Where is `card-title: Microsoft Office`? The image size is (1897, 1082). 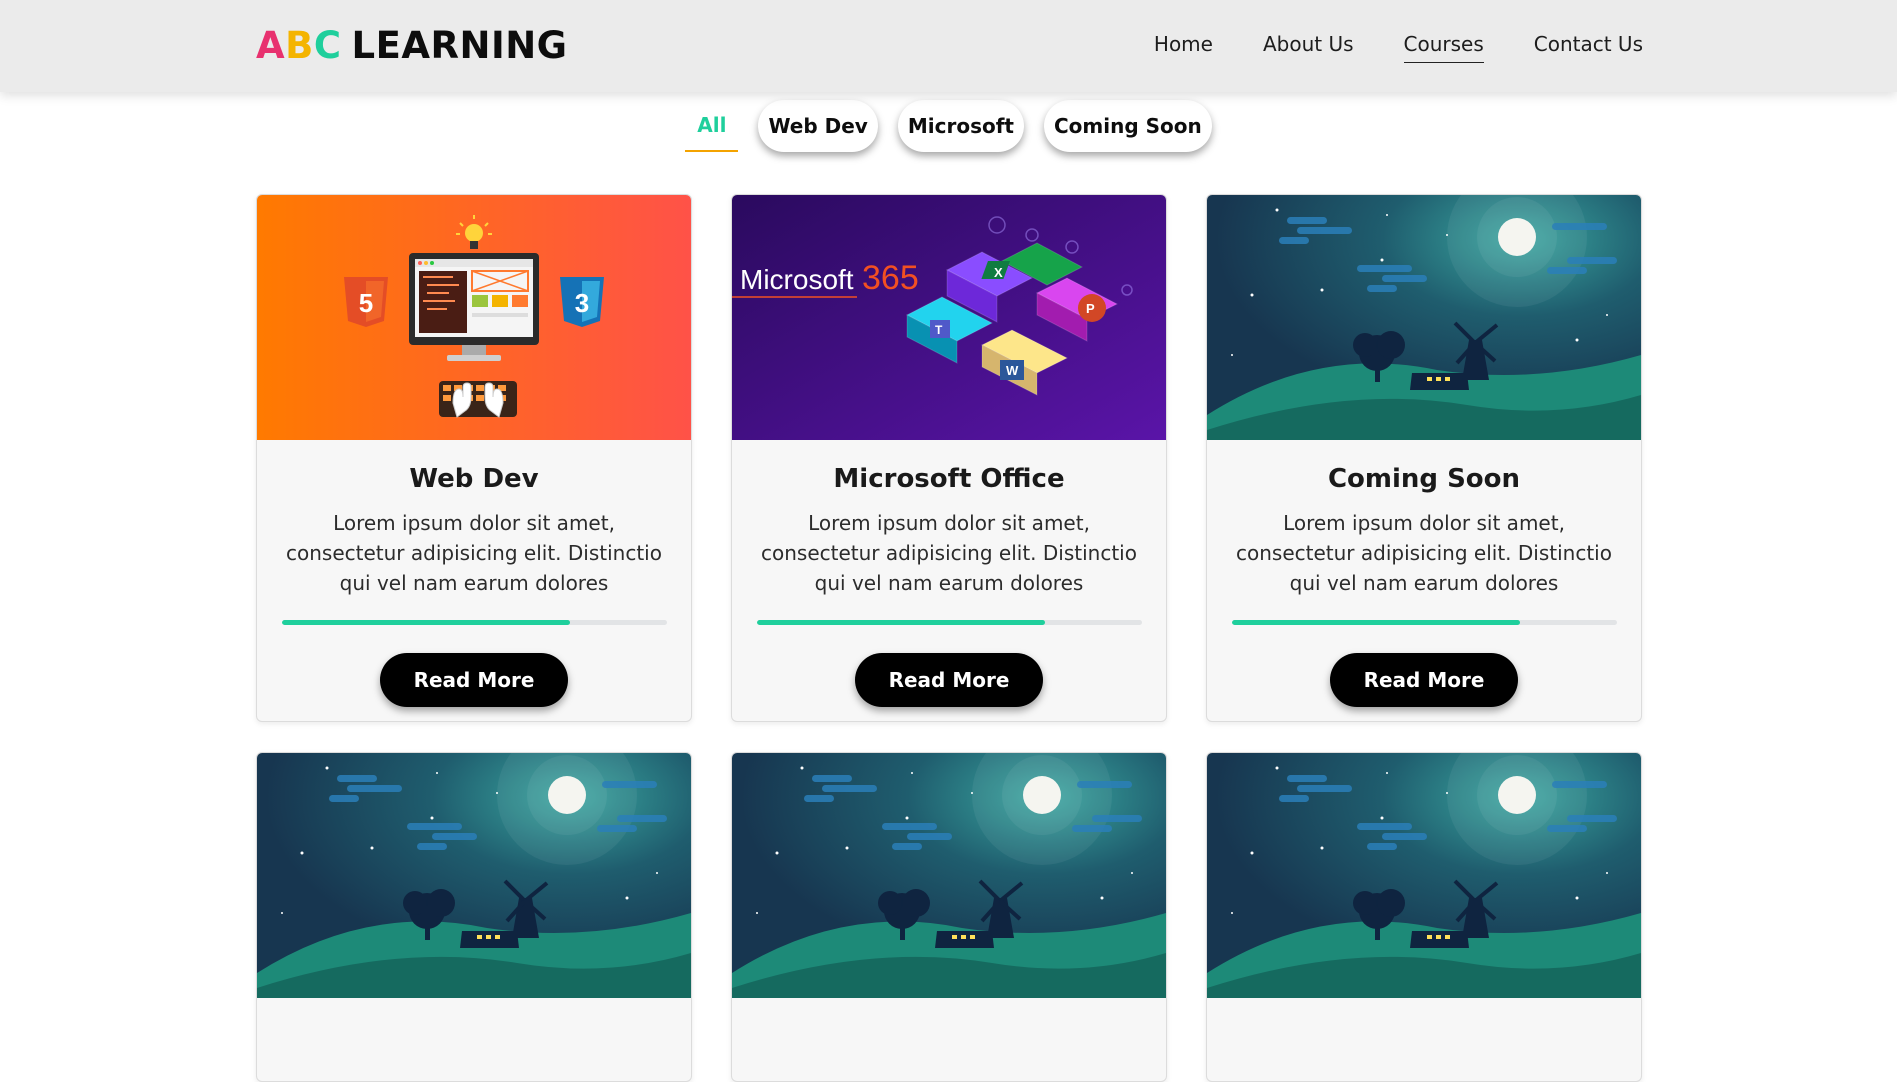 card-title: Microsoft Office is located at coordinates (949, 479).